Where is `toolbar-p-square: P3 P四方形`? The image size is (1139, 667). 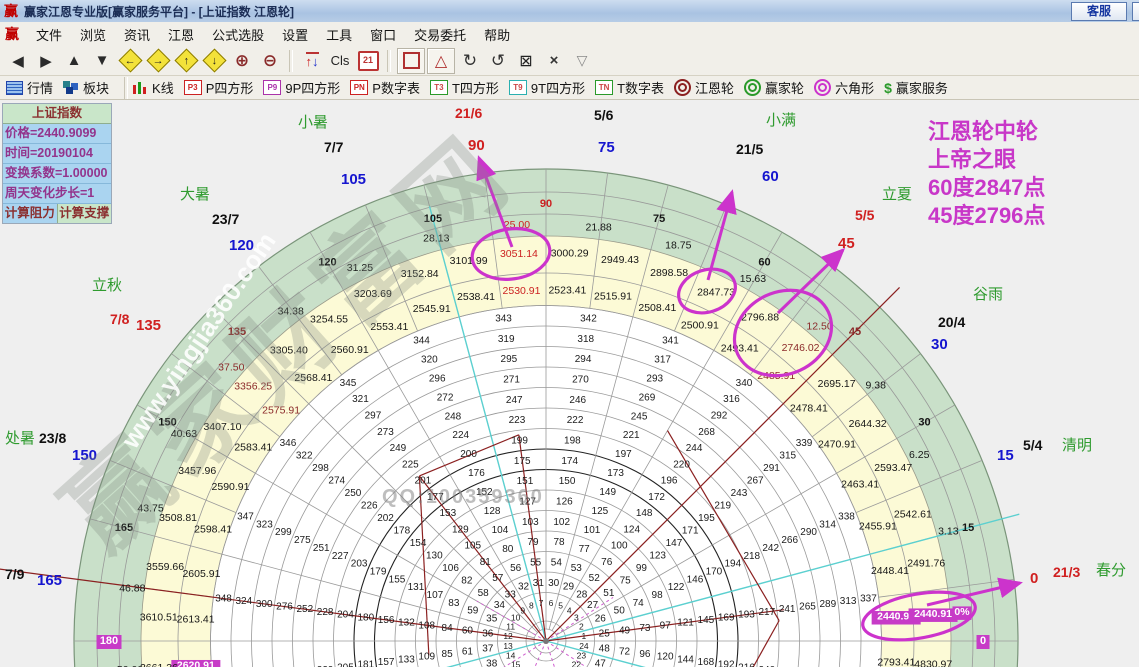
toolbar-p-square: P3 P四方形 is located at coordinates (218, 87).